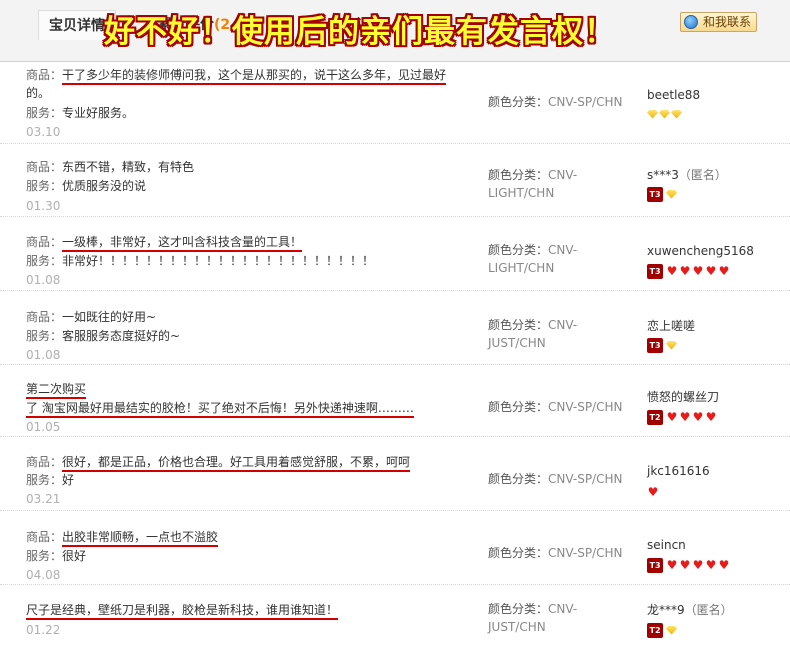 The height and width of the screenshot is (650, 790). Describe the element at coordinates (86, 186) in the screenshot. I see `review-service-line: 服务：优质服务没的说` at that location.